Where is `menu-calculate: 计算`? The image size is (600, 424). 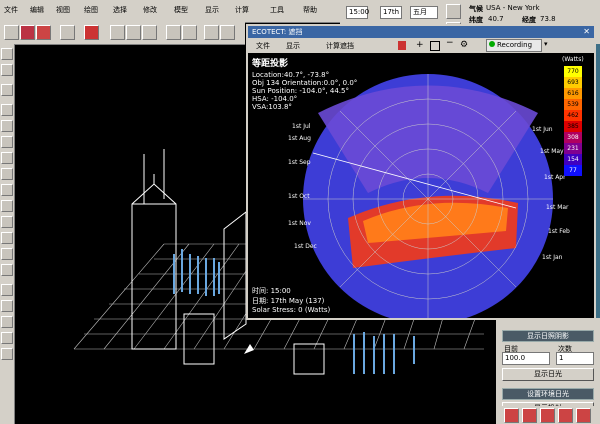 menu-calculate: 计算 is located at coordinates (242, 10).